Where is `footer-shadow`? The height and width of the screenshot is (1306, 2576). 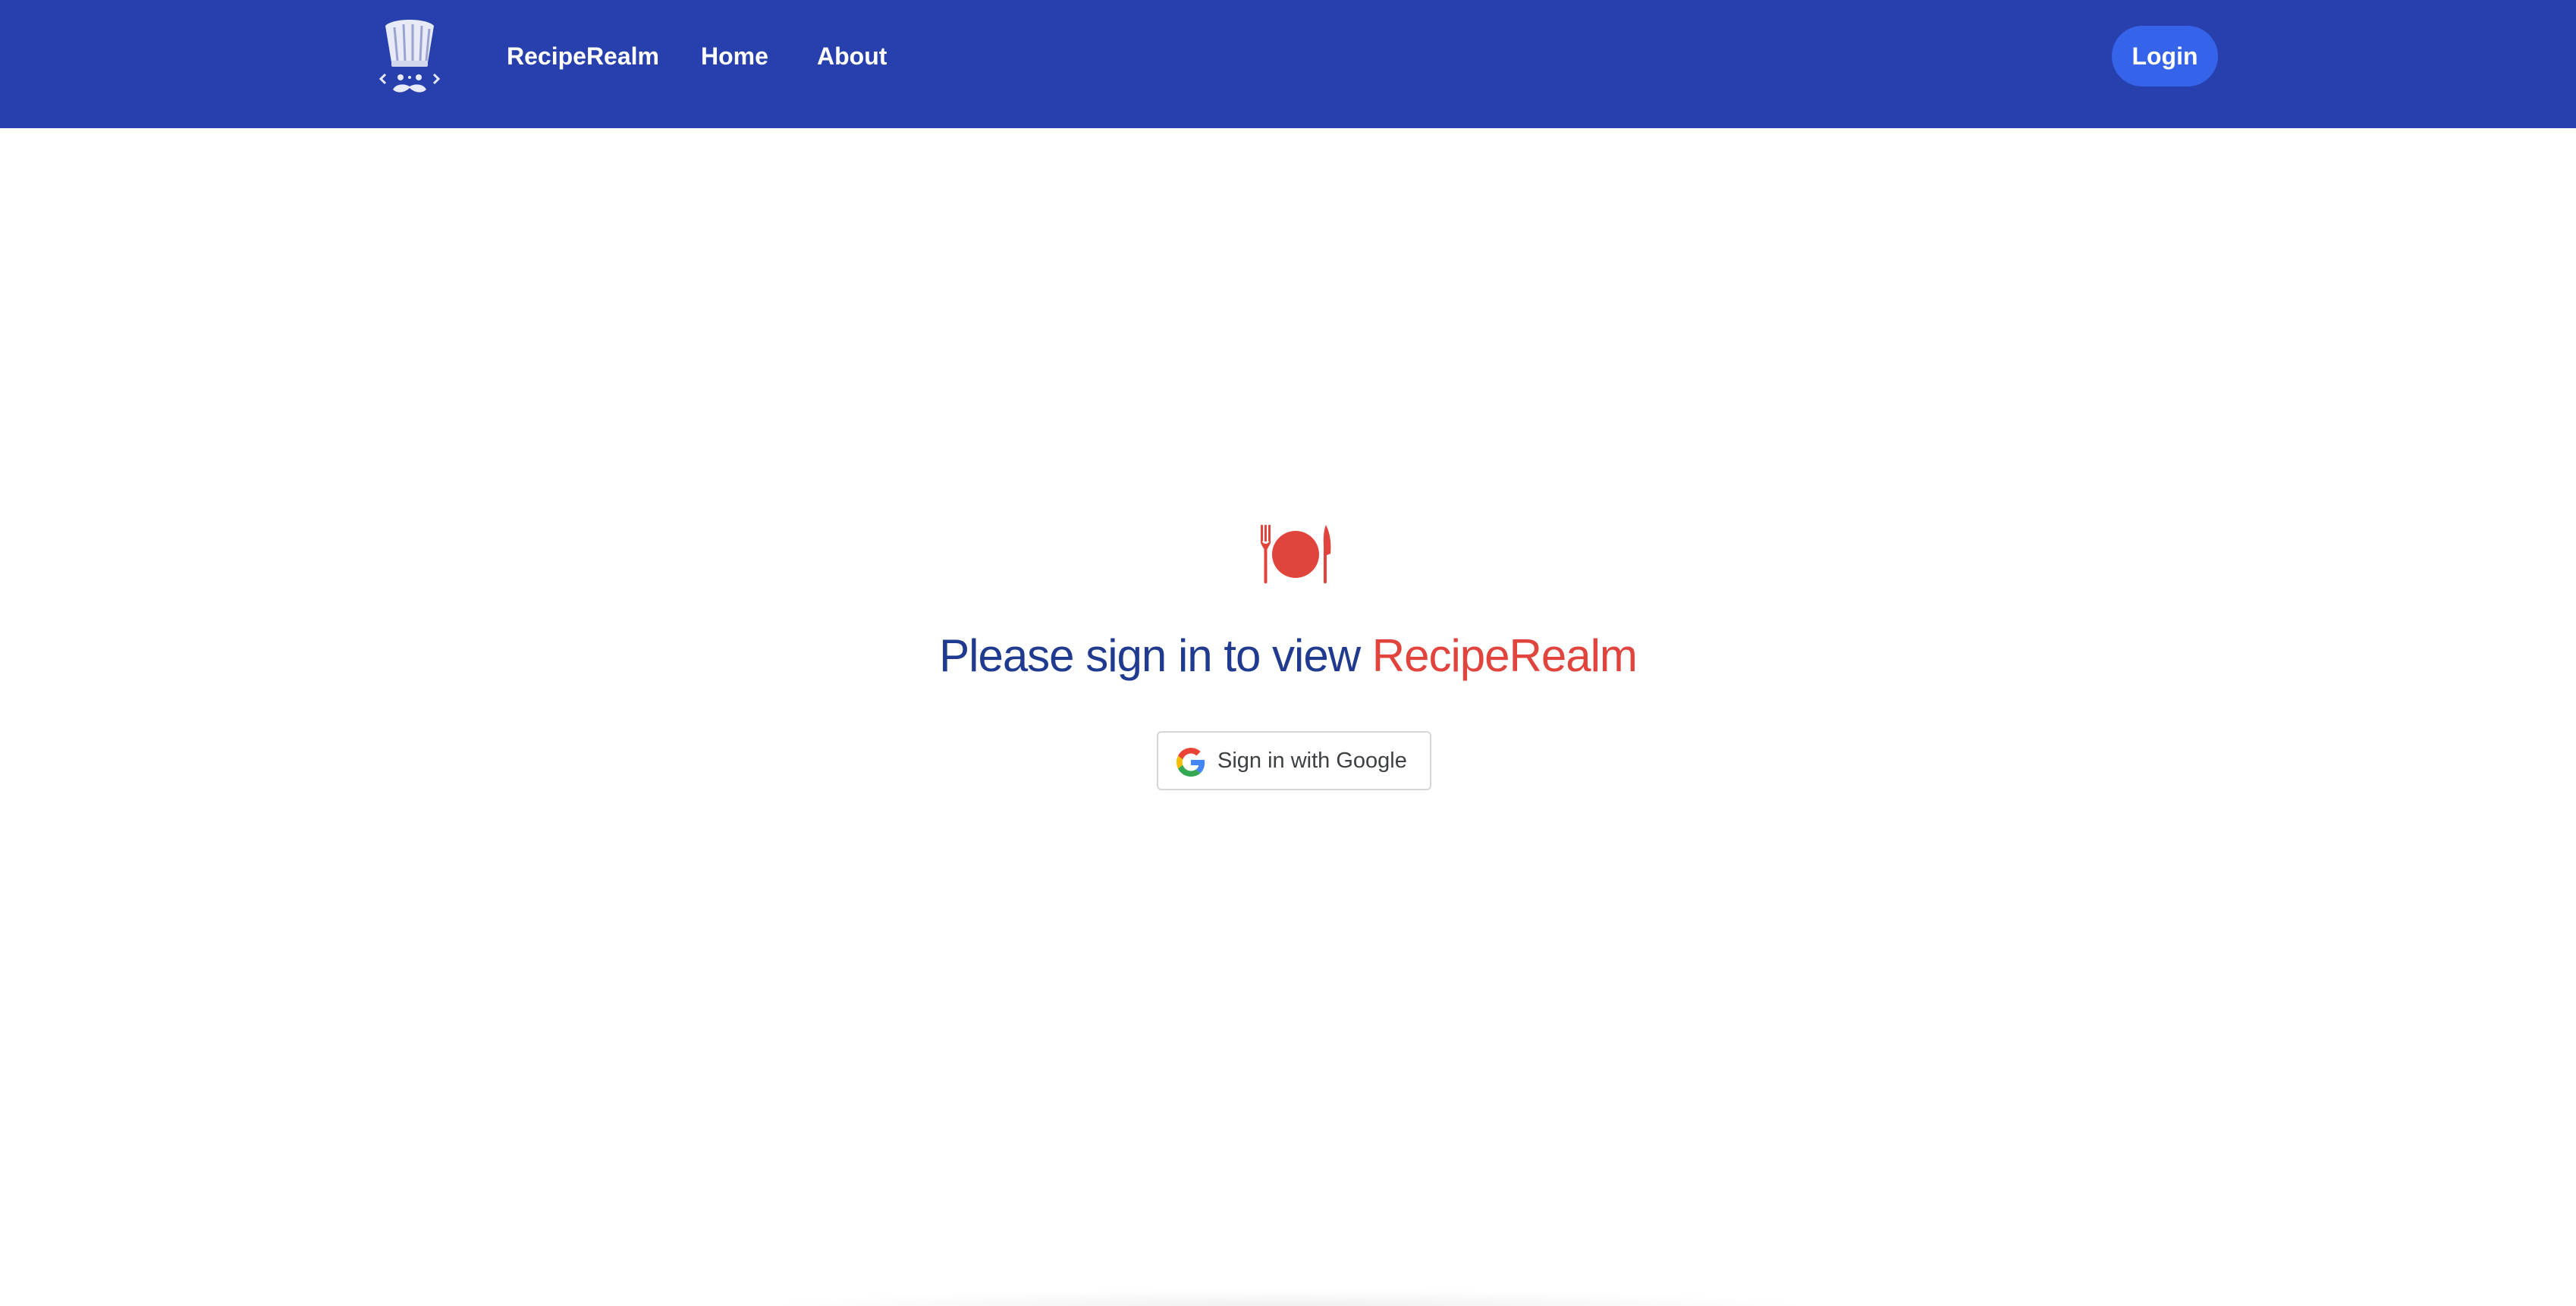 footer-shadow is located at coordinates (1288, 1297).